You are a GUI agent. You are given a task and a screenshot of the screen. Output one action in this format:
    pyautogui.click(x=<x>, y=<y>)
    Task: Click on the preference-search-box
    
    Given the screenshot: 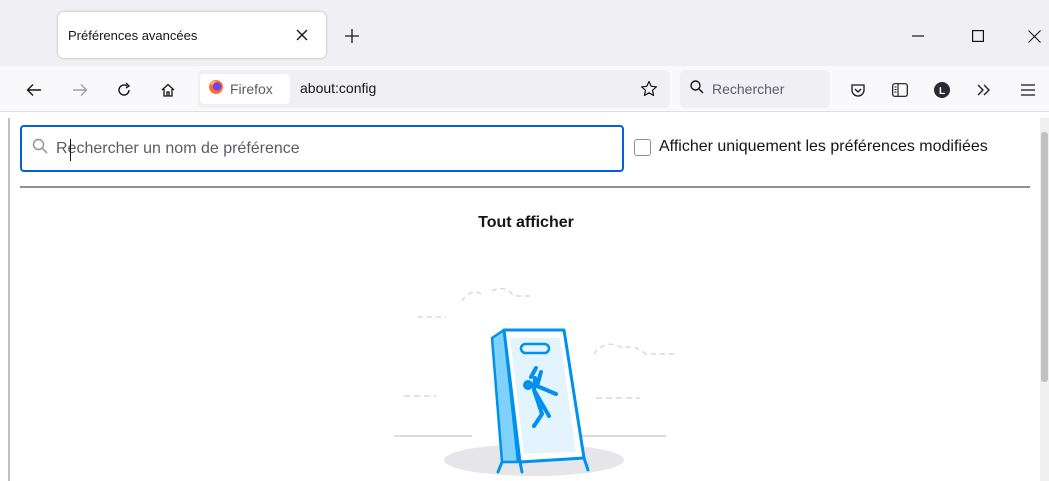 What is the action you would take?
    pyautogui.click(x=322, y=148)
    